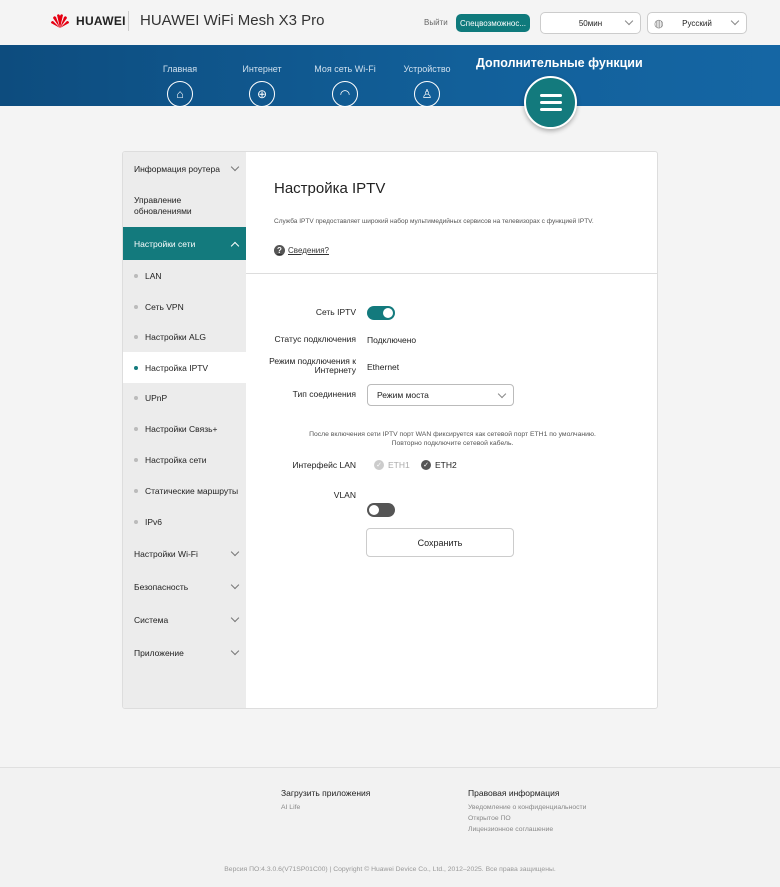 This screenshot has height=887, width=780. I want to click on brand-name: HUAWEI, so click(101, 21).